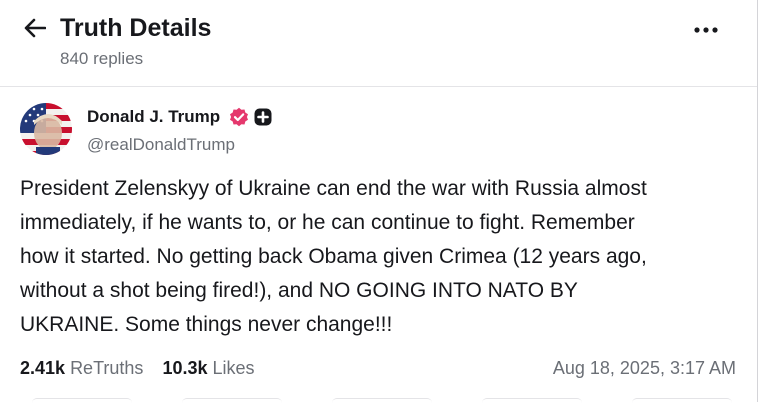 Image resolution: width=765 pixels, height=403 pixels. Describe the element at coordinates (185, 368) in the screenshot. I see `likes-count: 10.3k` at that location.